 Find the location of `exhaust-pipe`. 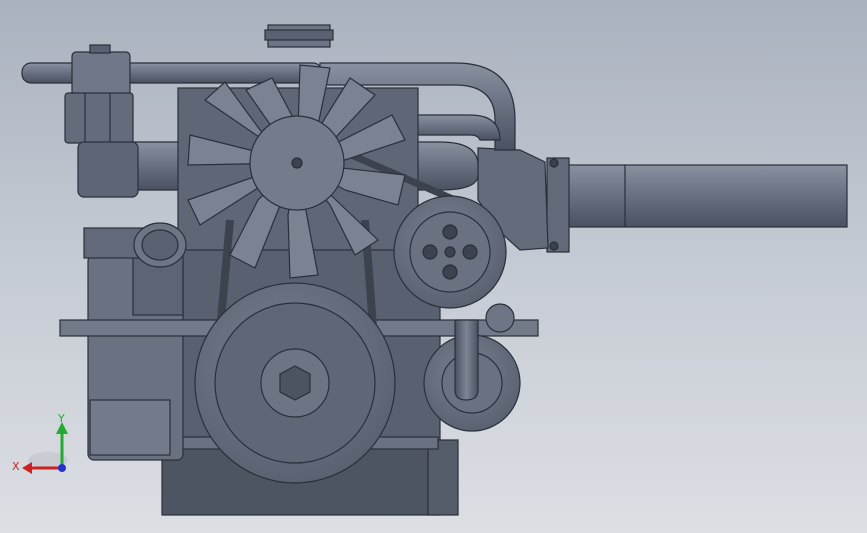

exhaust-pipe is located at coordinates (697, 205).